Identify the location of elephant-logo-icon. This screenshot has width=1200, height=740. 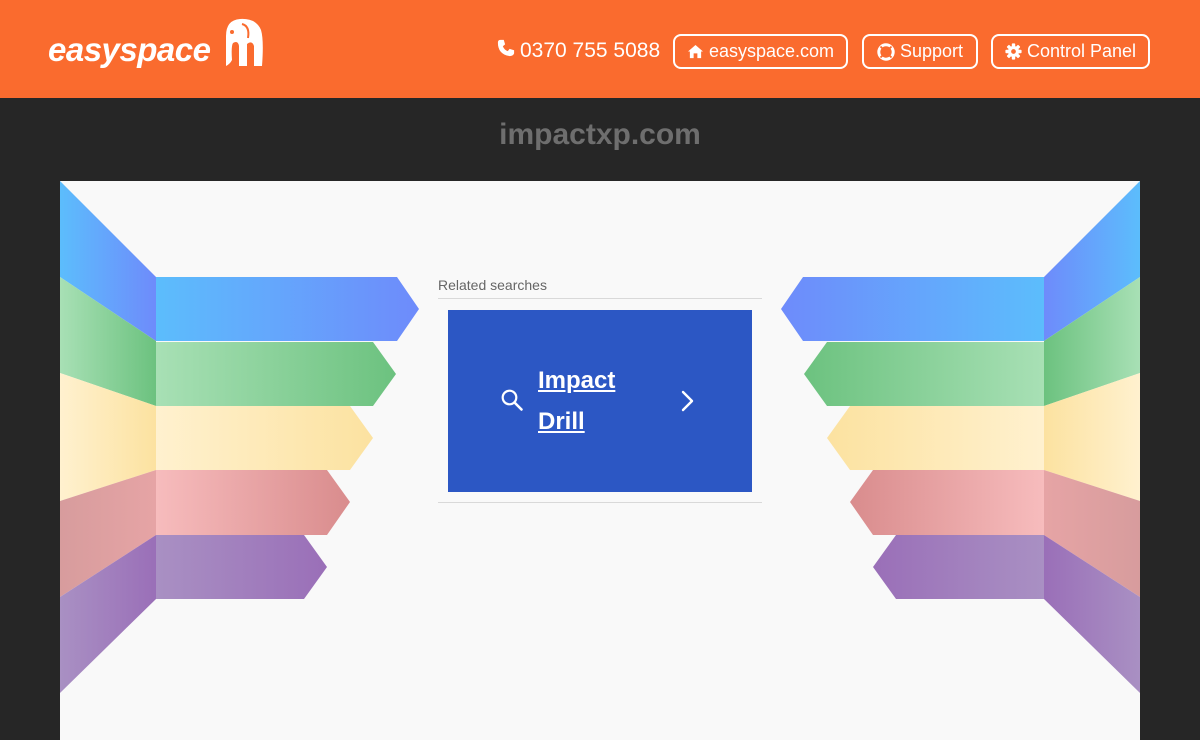
(238, 44).